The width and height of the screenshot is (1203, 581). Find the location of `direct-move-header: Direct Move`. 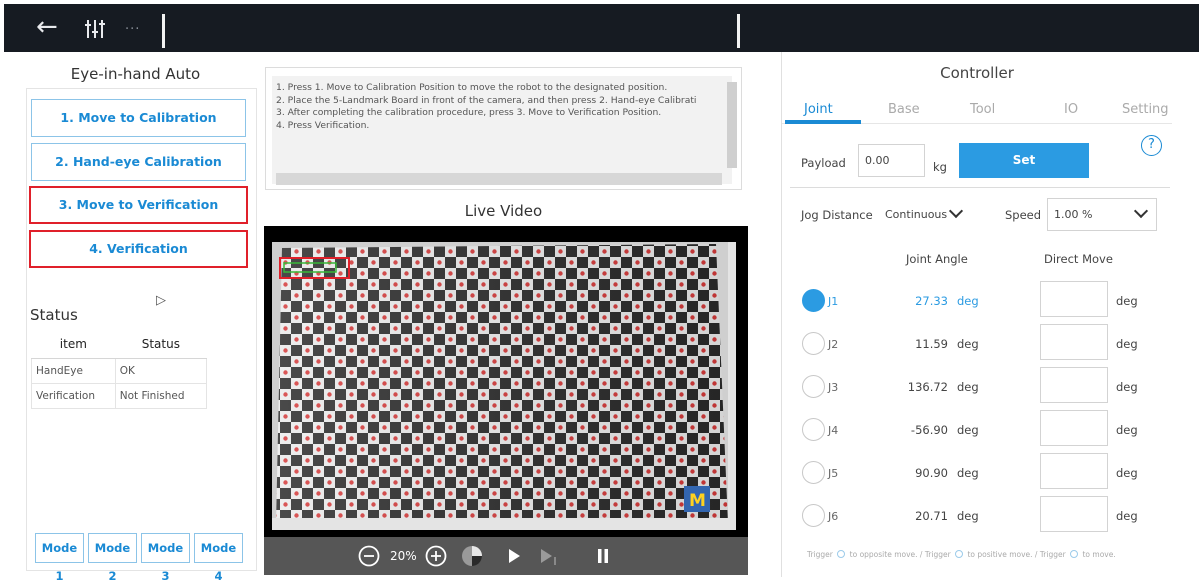

direct-move-header: Direct Move is located at coordinates (1078, 259).